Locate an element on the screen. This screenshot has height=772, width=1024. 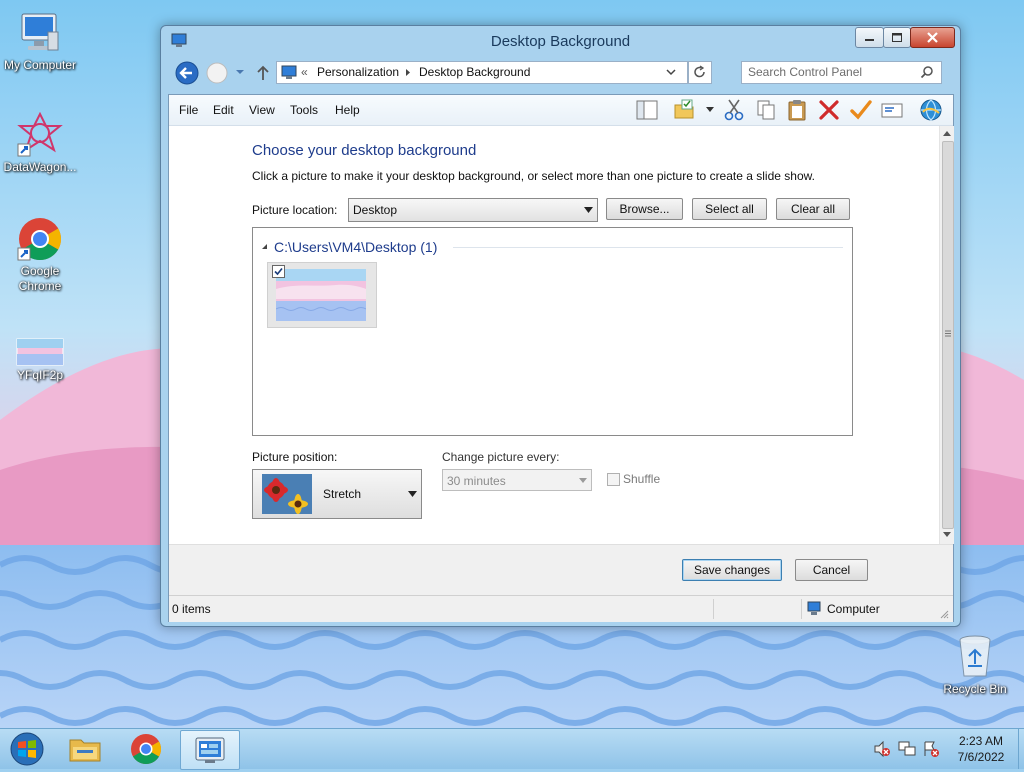
close-button is located at coordinates (932, 37).